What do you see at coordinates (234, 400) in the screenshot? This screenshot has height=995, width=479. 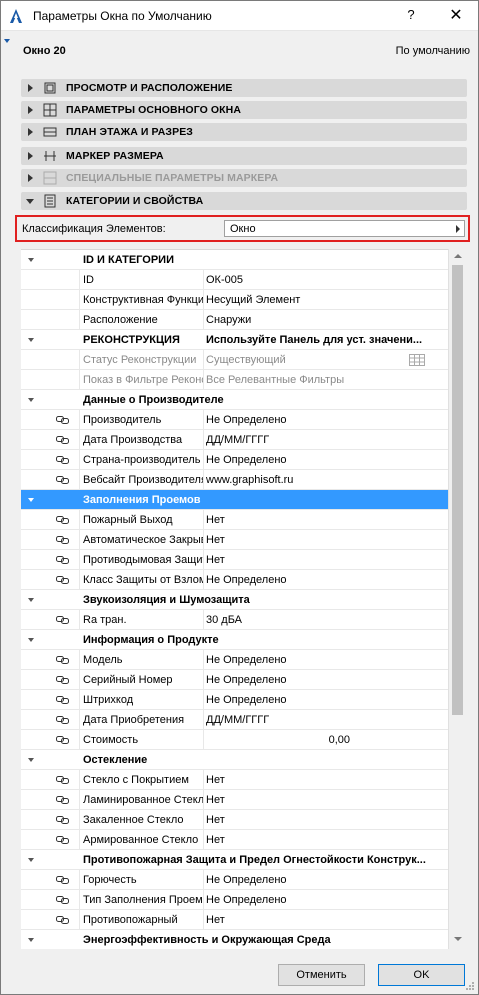 I see `tree-group-row: Данные о Производителе` at bounding box center [234, 400].